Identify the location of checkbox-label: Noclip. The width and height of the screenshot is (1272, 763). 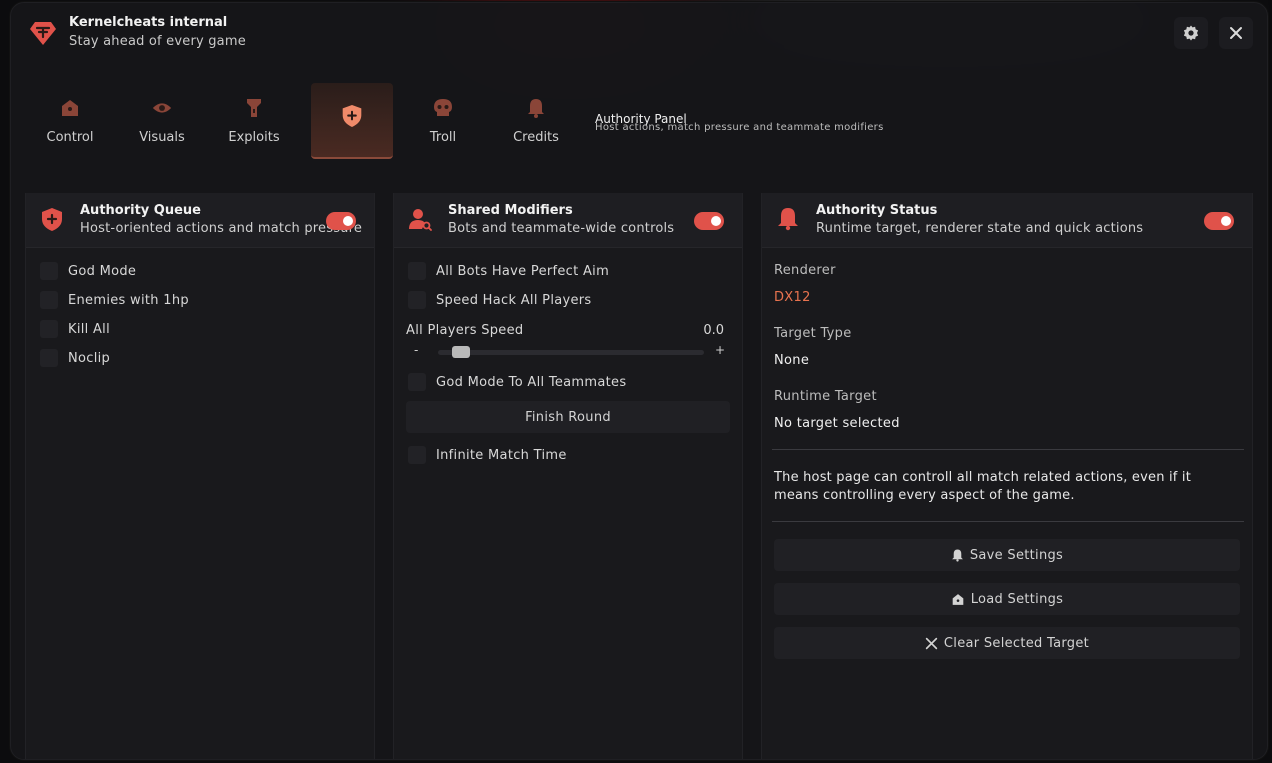
(89, 358).